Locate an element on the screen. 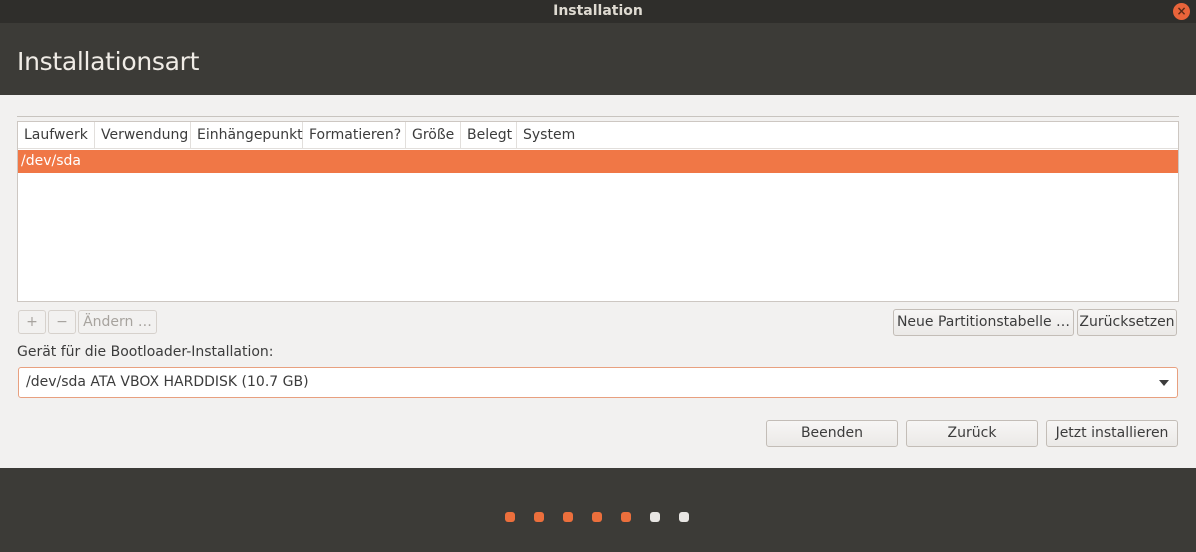 The width and height of the screenshot is (1196, 552). window-title: Installation is located at coordinates (598, 11).